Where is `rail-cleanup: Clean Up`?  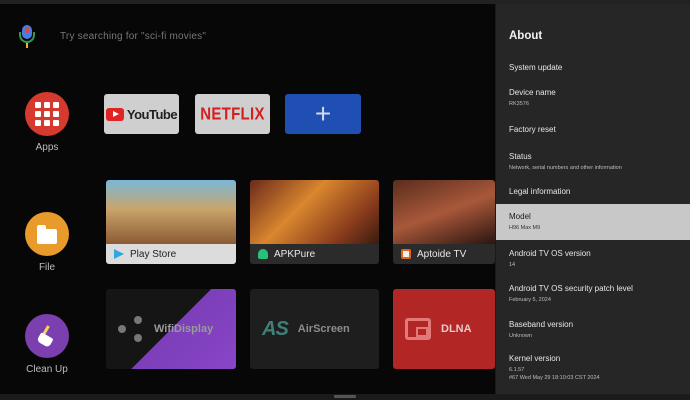 rail-cleanup: Clean Up is located at coordinates (47, 344).